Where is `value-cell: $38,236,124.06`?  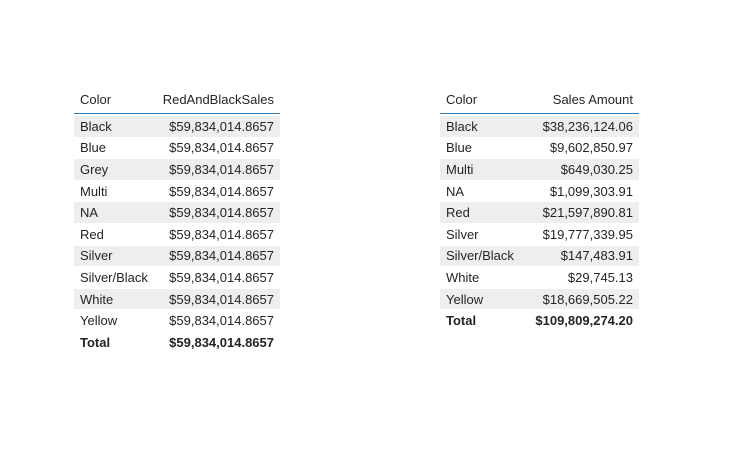 value-cell: $38,236,124.06 is located at coordinates (581, 127).